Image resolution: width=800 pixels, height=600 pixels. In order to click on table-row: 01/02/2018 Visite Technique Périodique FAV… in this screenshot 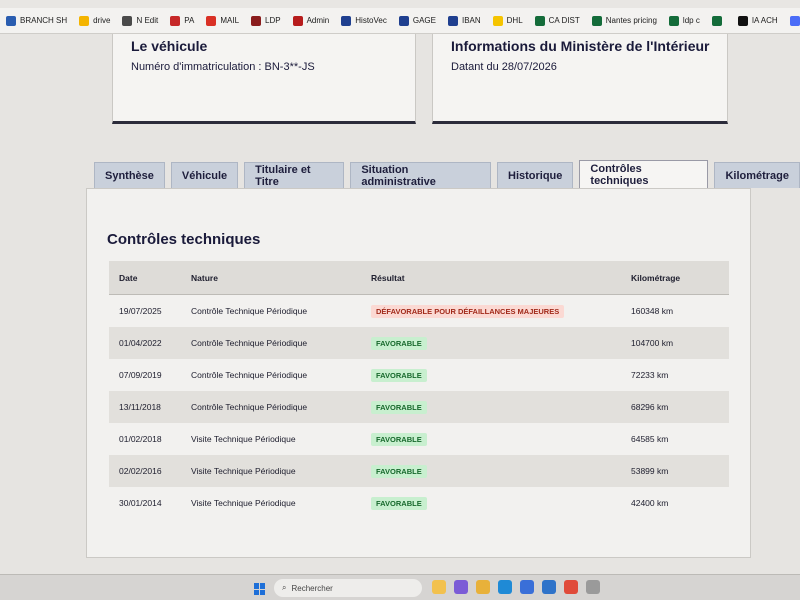, I will do `click(419, 439)`.